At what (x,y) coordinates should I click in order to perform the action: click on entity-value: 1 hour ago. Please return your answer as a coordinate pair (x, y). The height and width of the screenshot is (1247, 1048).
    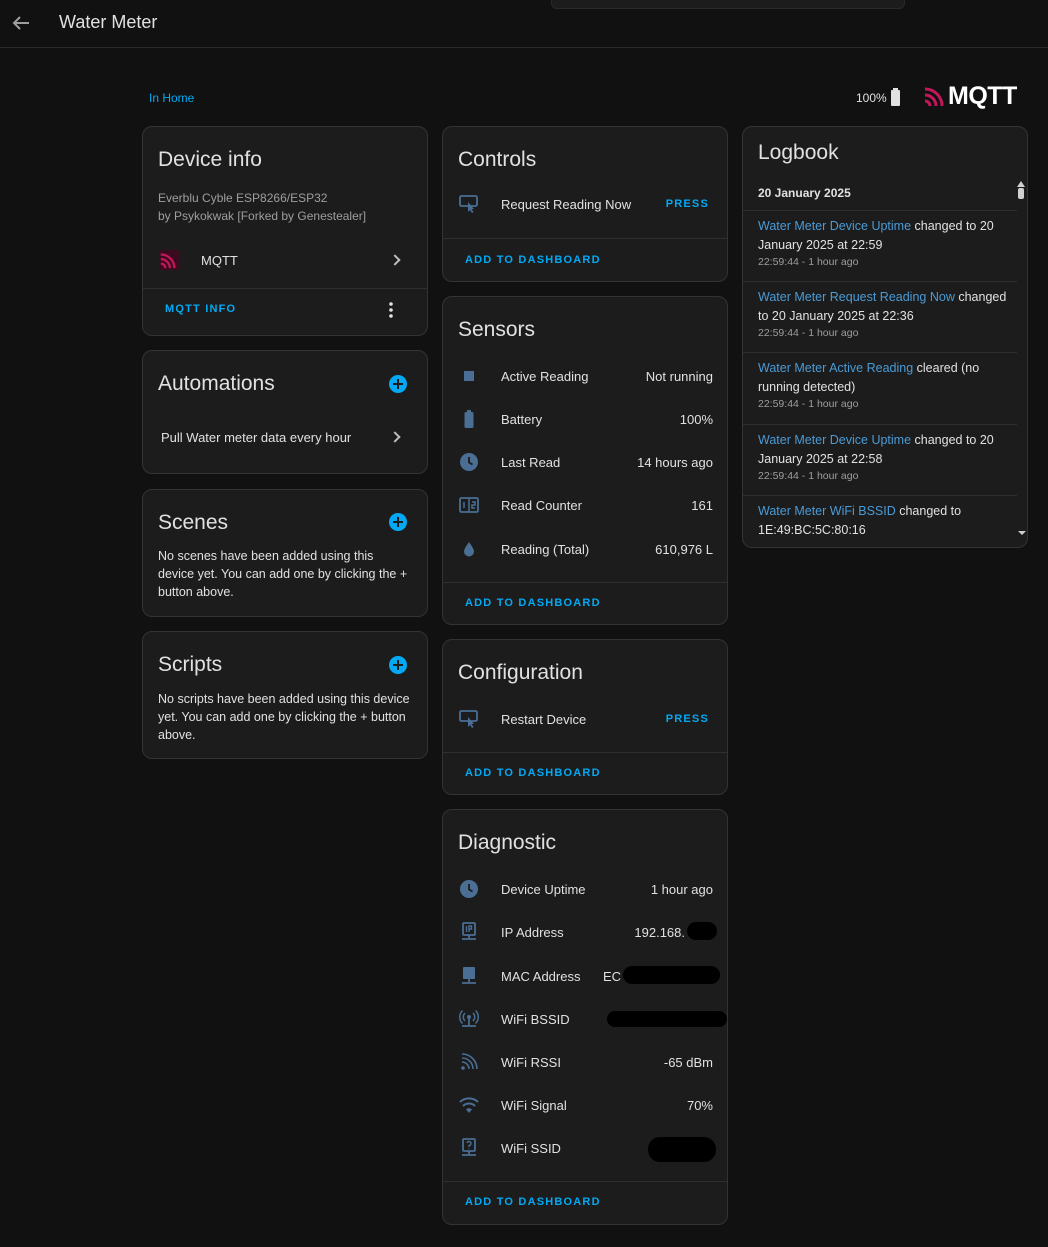
    Looking at the image, I should click on (681, 889).